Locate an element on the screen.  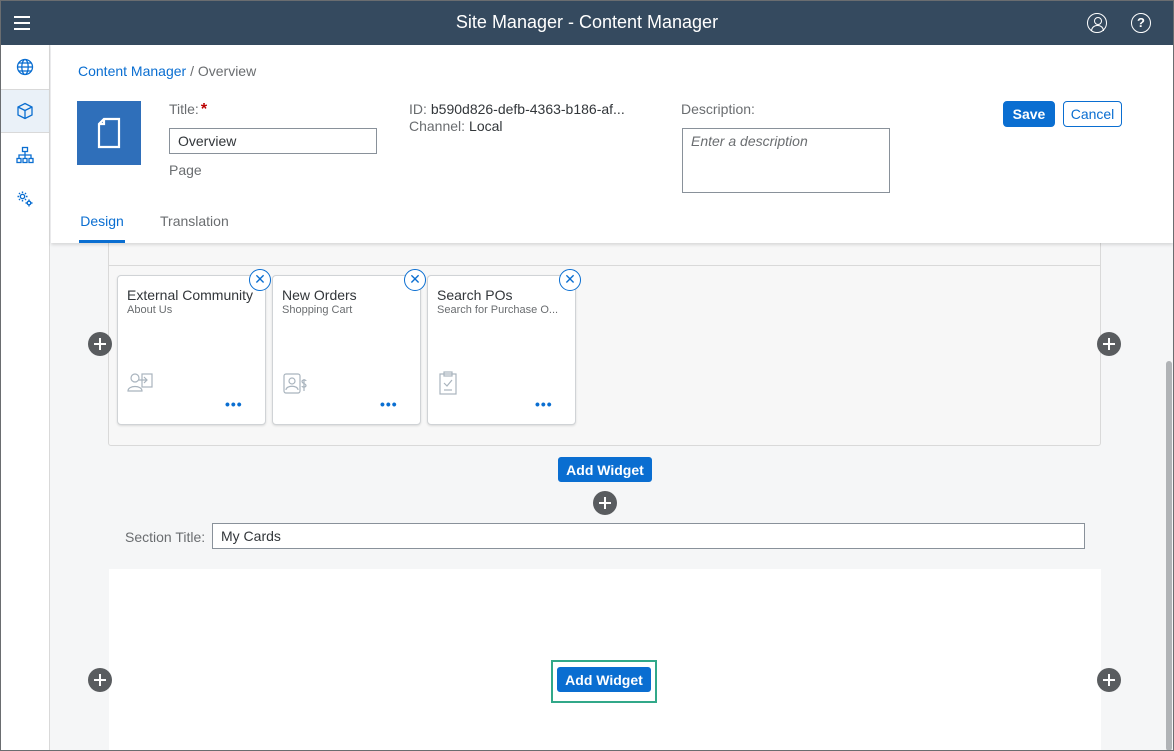
breadcrumb: Content Manager / Overview is located at coordinates (167, 71).